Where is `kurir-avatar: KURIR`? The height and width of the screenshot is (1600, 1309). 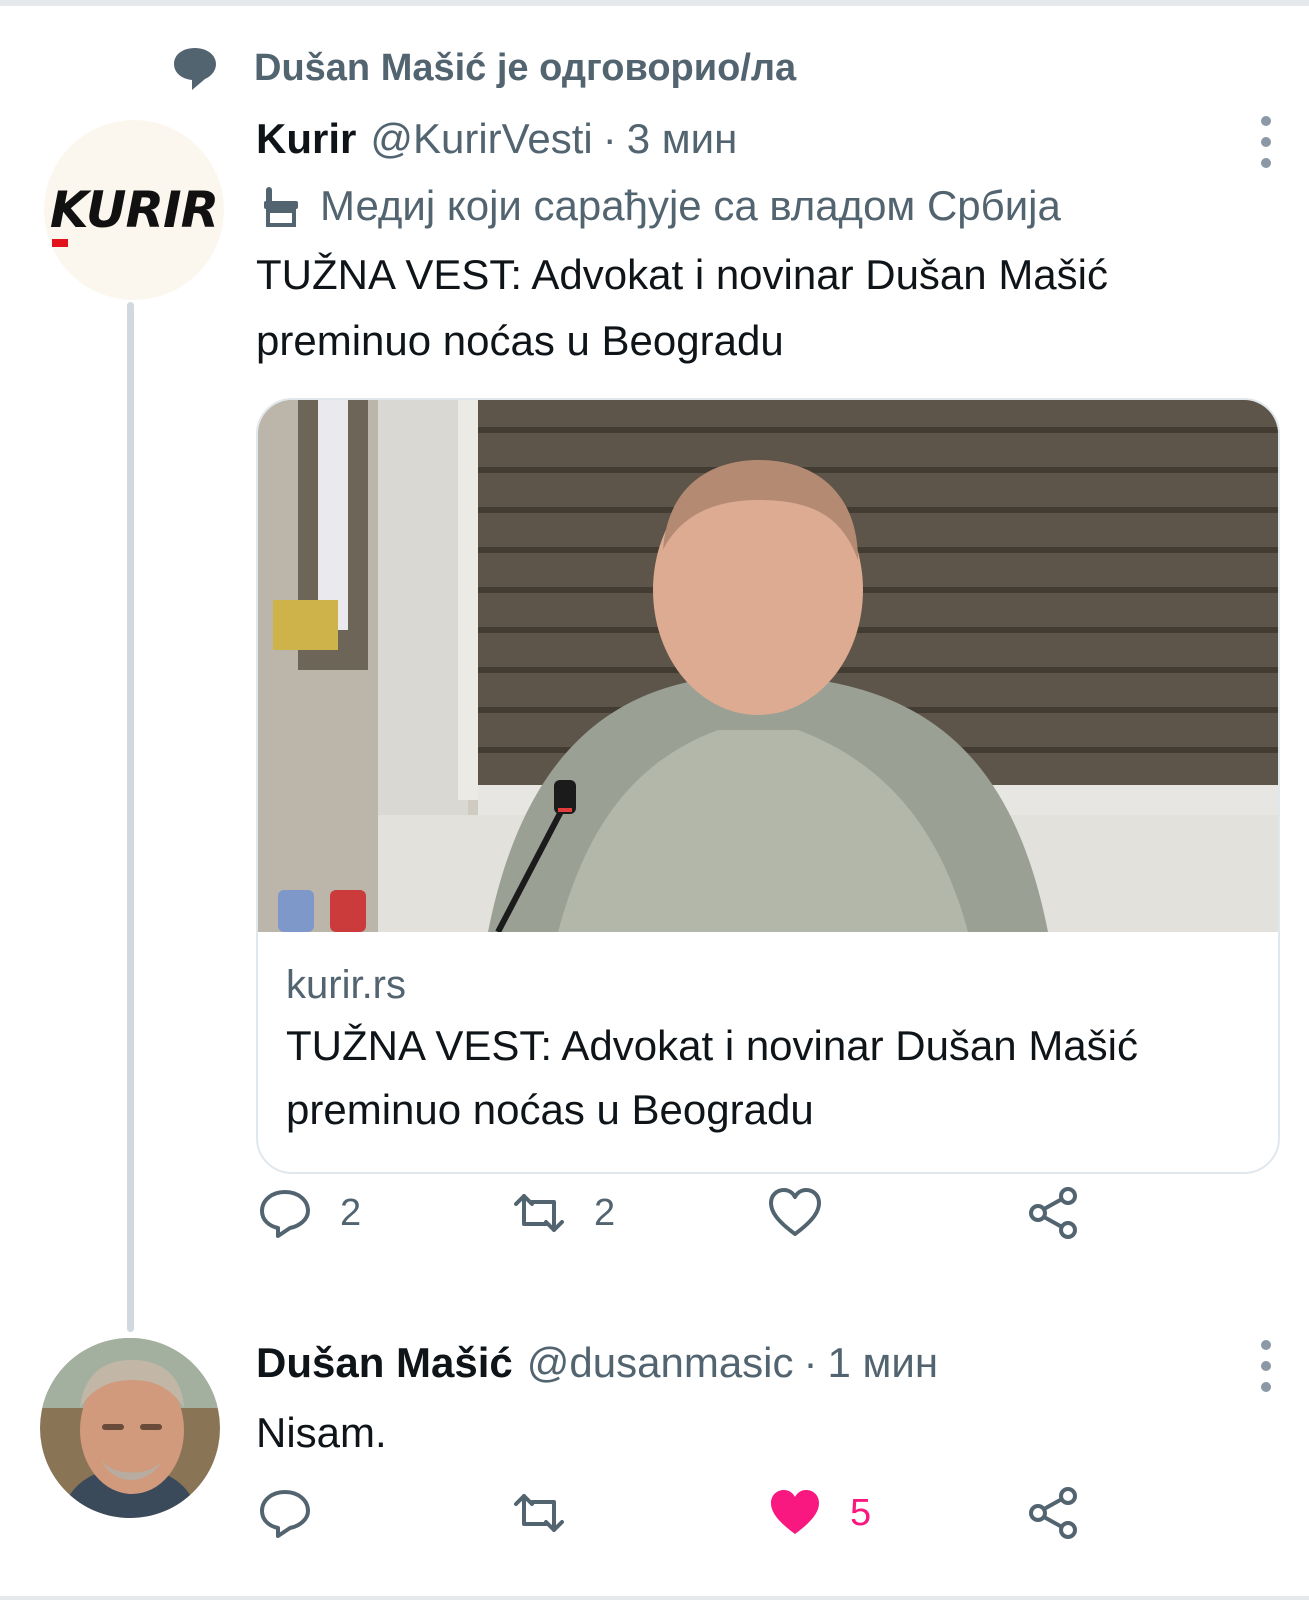
kurir-avatar: KURIR is located at coordinates (134, 210).